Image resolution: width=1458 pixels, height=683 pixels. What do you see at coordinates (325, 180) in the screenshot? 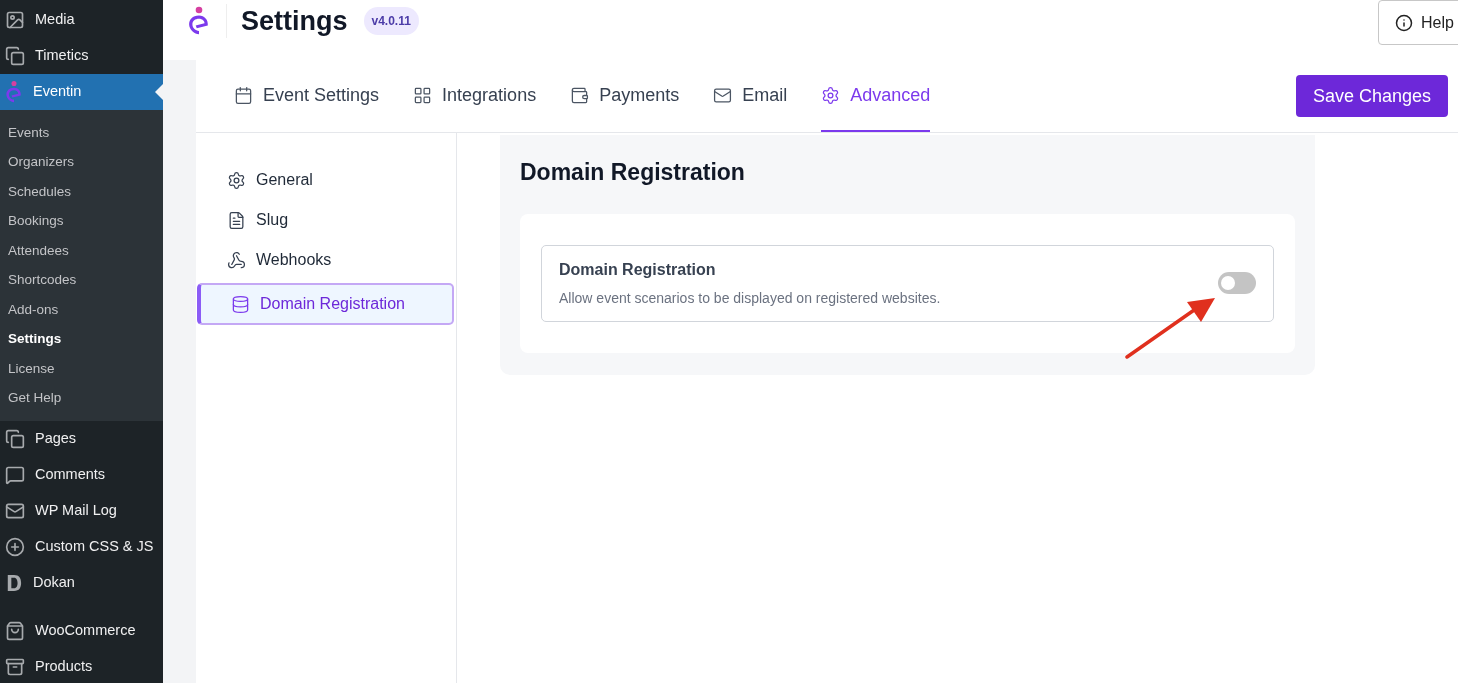
I see `settings-nav-item: General` at bounding box center [325, 180].